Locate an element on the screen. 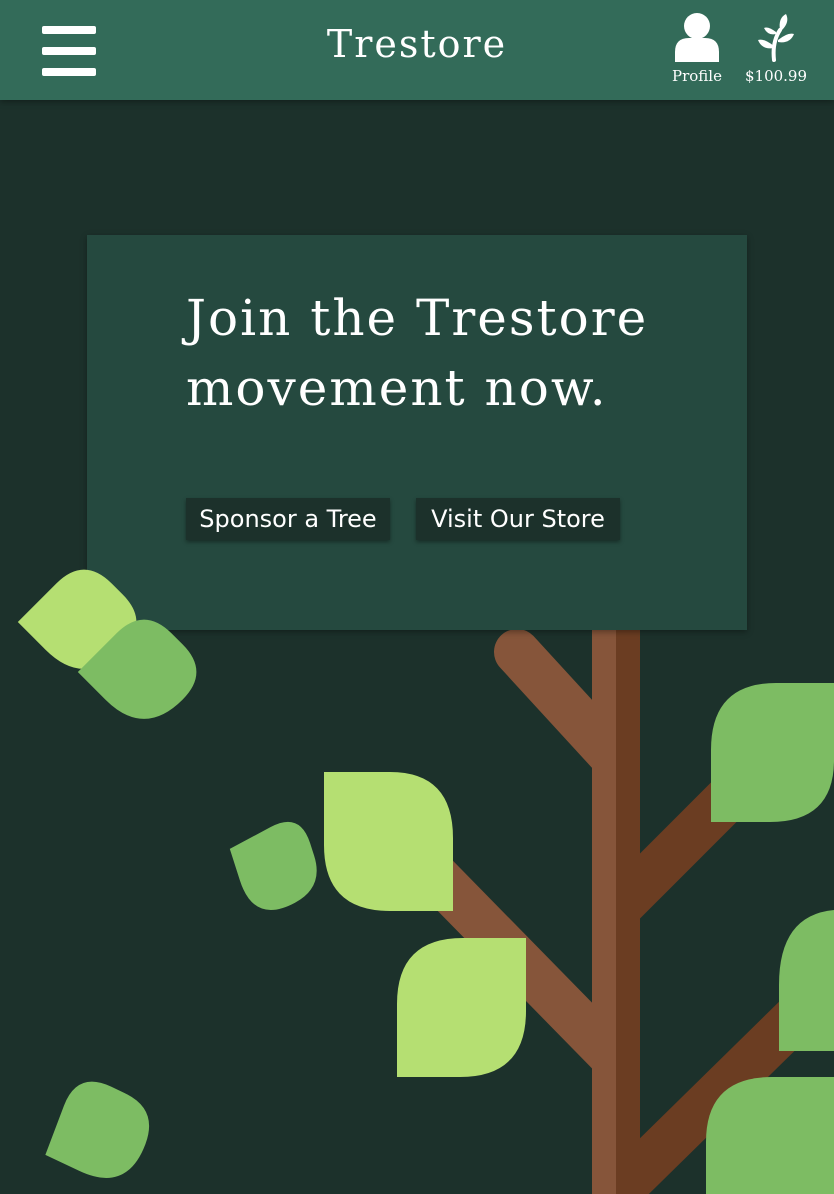 This screenshot has width=834, height=1194. hamburger-menu-icon is located at coordinates (69, 51).